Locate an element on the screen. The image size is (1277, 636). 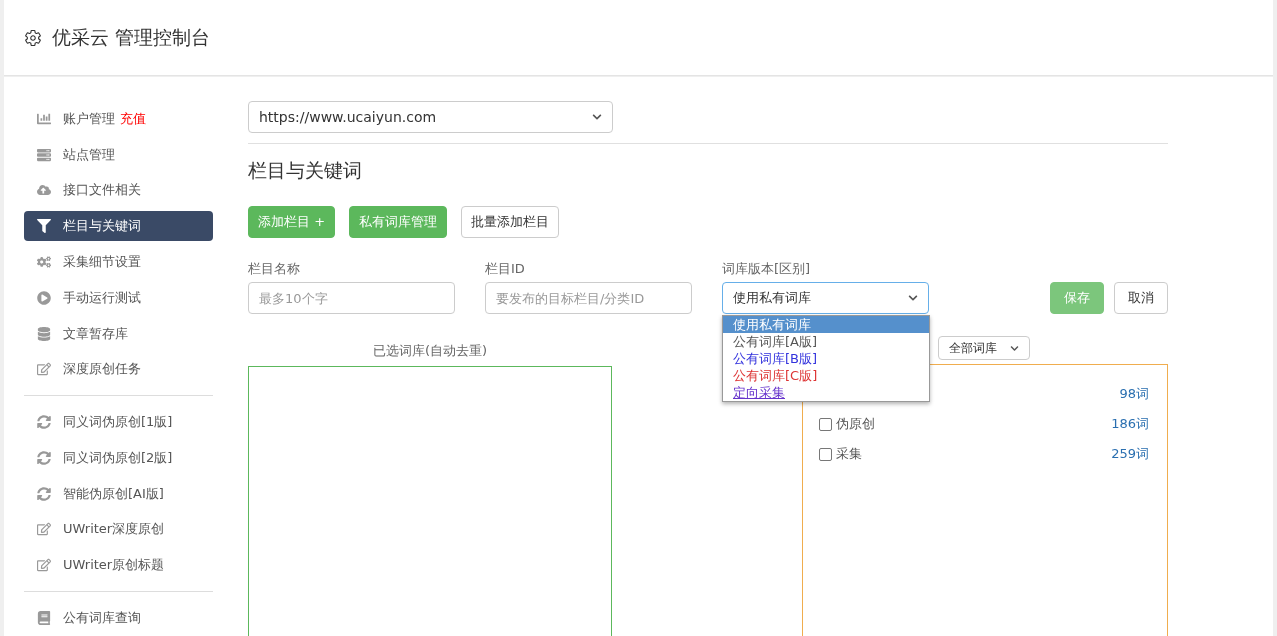
library-name: 伪原创 is located at coordinates (855, 424).